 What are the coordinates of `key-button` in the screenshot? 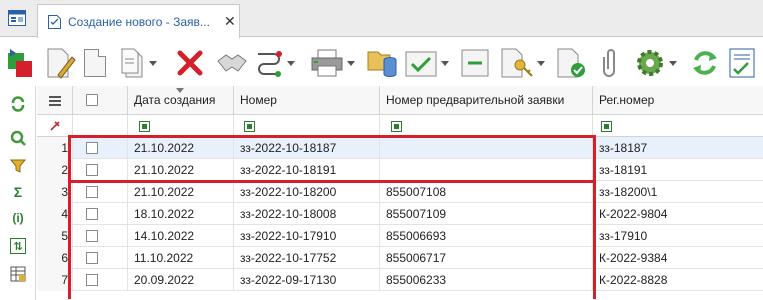 It's located at (522, 63).